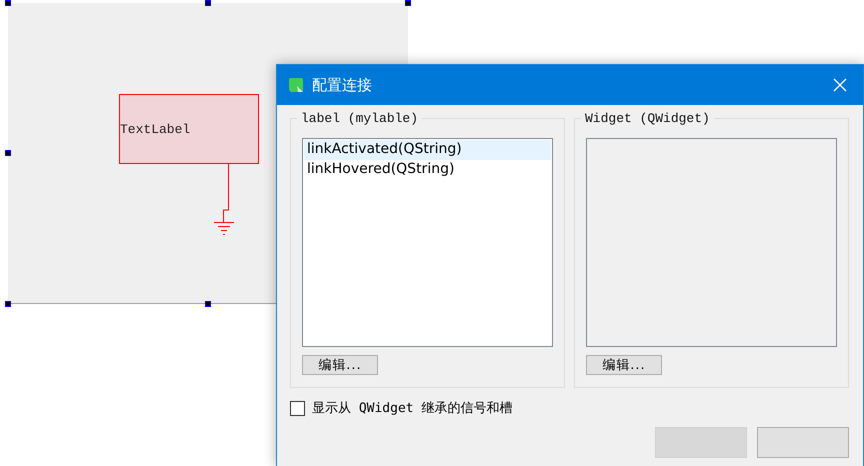 This screenshot has width=864, height=466. What do you see at coordinates (427, 170) in the screenshot?
I see `list-item: linkHovered(QString)` at bounding box center [427, 170].